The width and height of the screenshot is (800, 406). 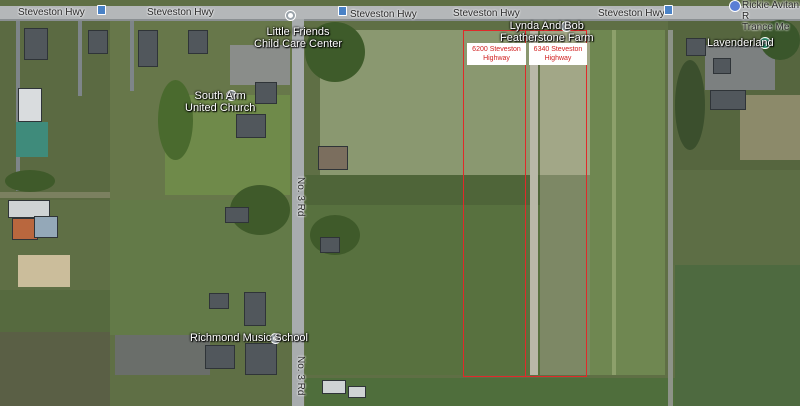 I want to click on tennis-court, so click(x=32, y=139).